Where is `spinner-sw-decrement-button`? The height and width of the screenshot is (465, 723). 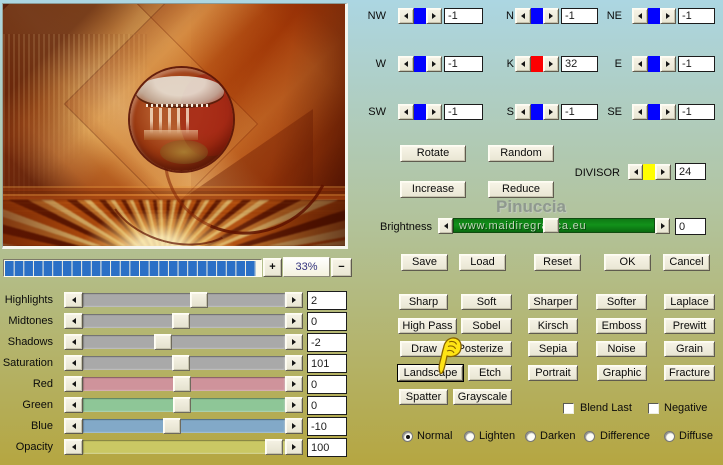 spinner-sw-decrement-button is located at coordinates (406, 112).